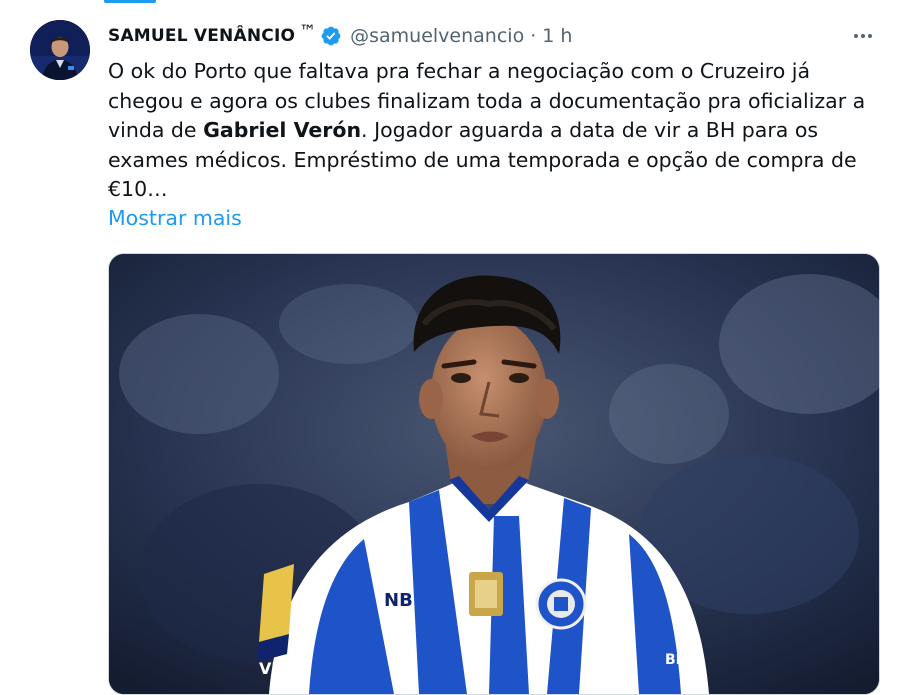 The height and width of the screenshot is (695, 917). I want to click on more-options-button, so click(863, 36).